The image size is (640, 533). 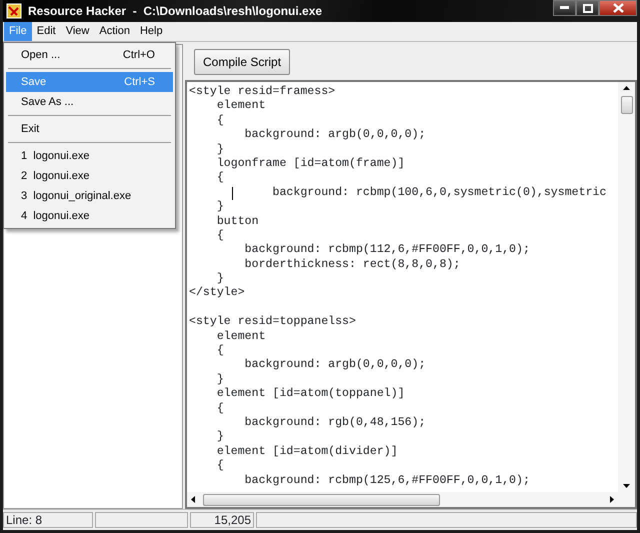 What do you see at coordinates (335, 422) in the screenshot?
I see `code-line: background: rgb(0,48,156);` at bounding box center [335, 422].